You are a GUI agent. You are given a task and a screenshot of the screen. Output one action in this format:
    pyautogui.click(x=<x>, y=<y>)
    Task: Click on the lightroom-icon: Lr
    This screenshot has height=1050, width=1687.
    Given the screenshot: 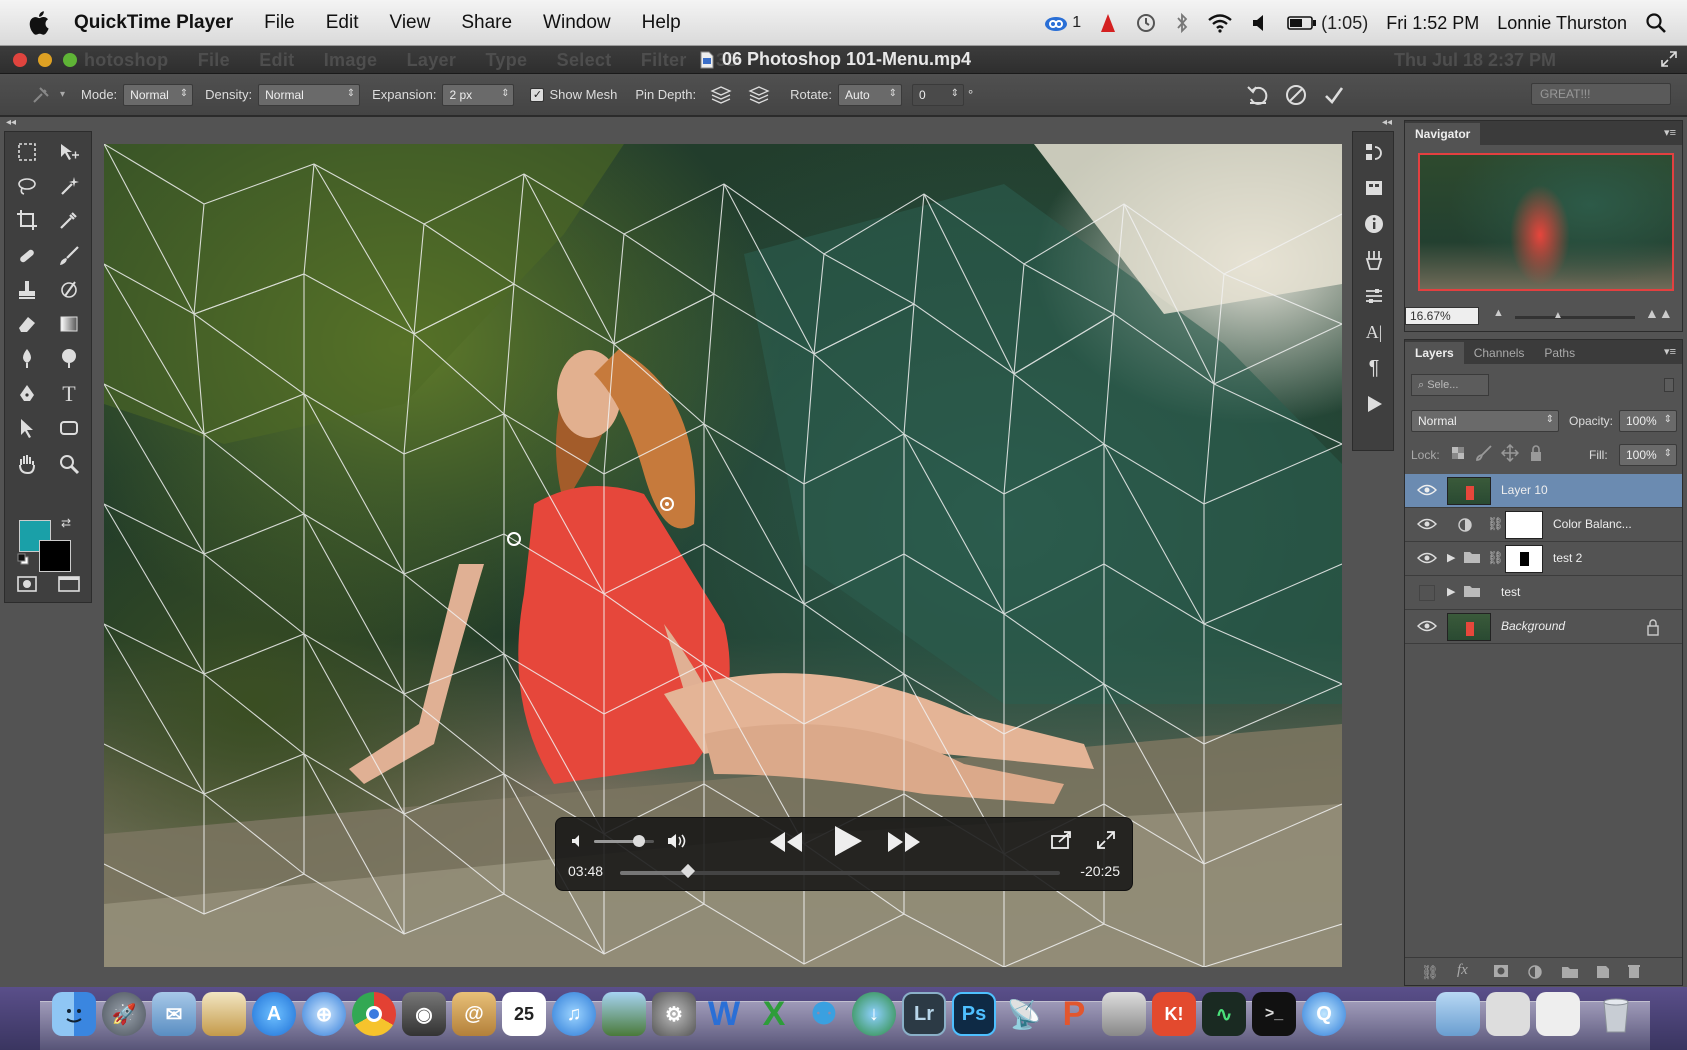 What is the action you would take?
    pyautogui.click(x=924, y=1014)
    